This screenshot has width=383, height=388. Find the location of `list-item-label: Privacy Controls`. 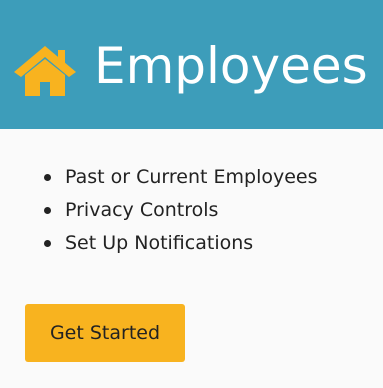

list-item-label: Privacy Controls is located at coordinates (142, 210).